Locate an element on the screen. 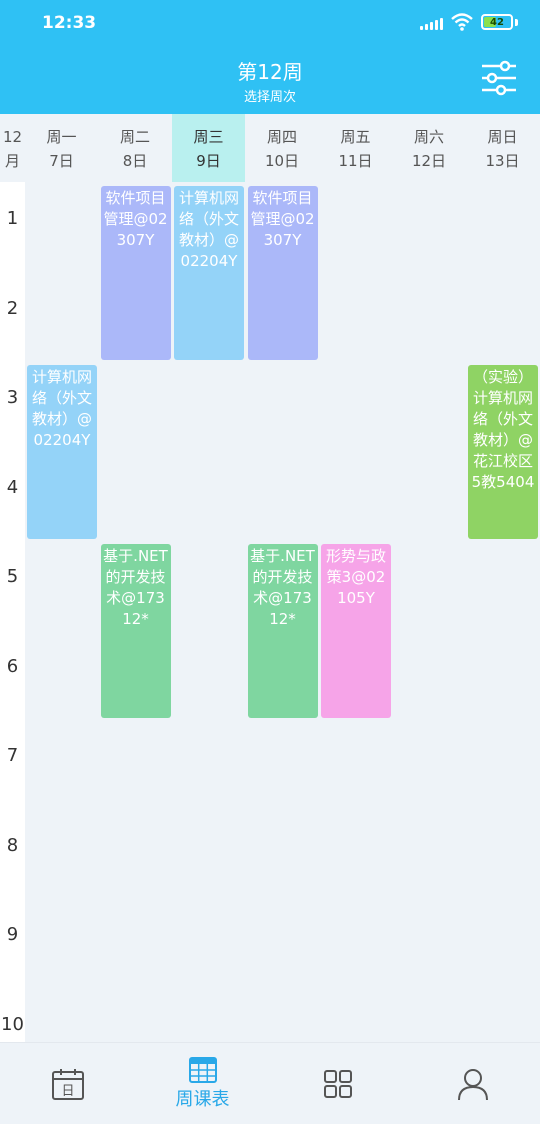 This screenshot has width=540, height=1124. status-icons: 42 is located at coordinates (469, 22).